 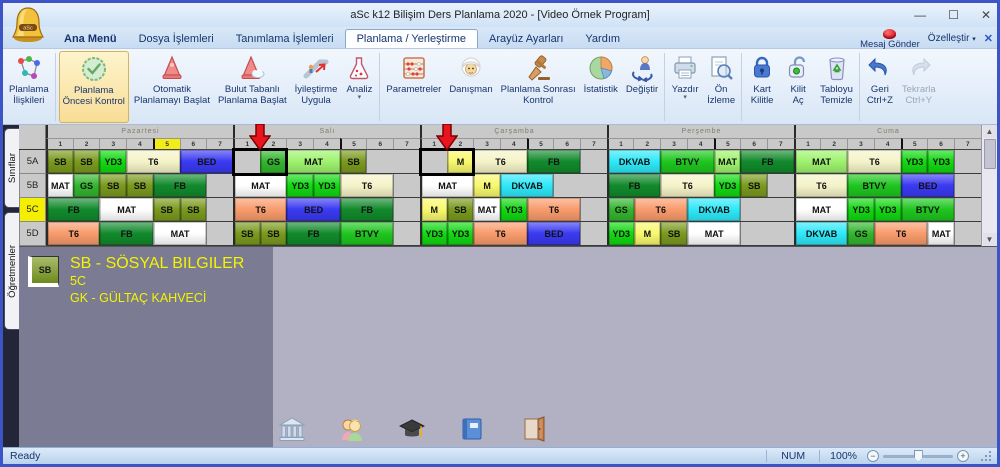 I want to click on row-label-5B: 5B, so click(x=32, y=186).